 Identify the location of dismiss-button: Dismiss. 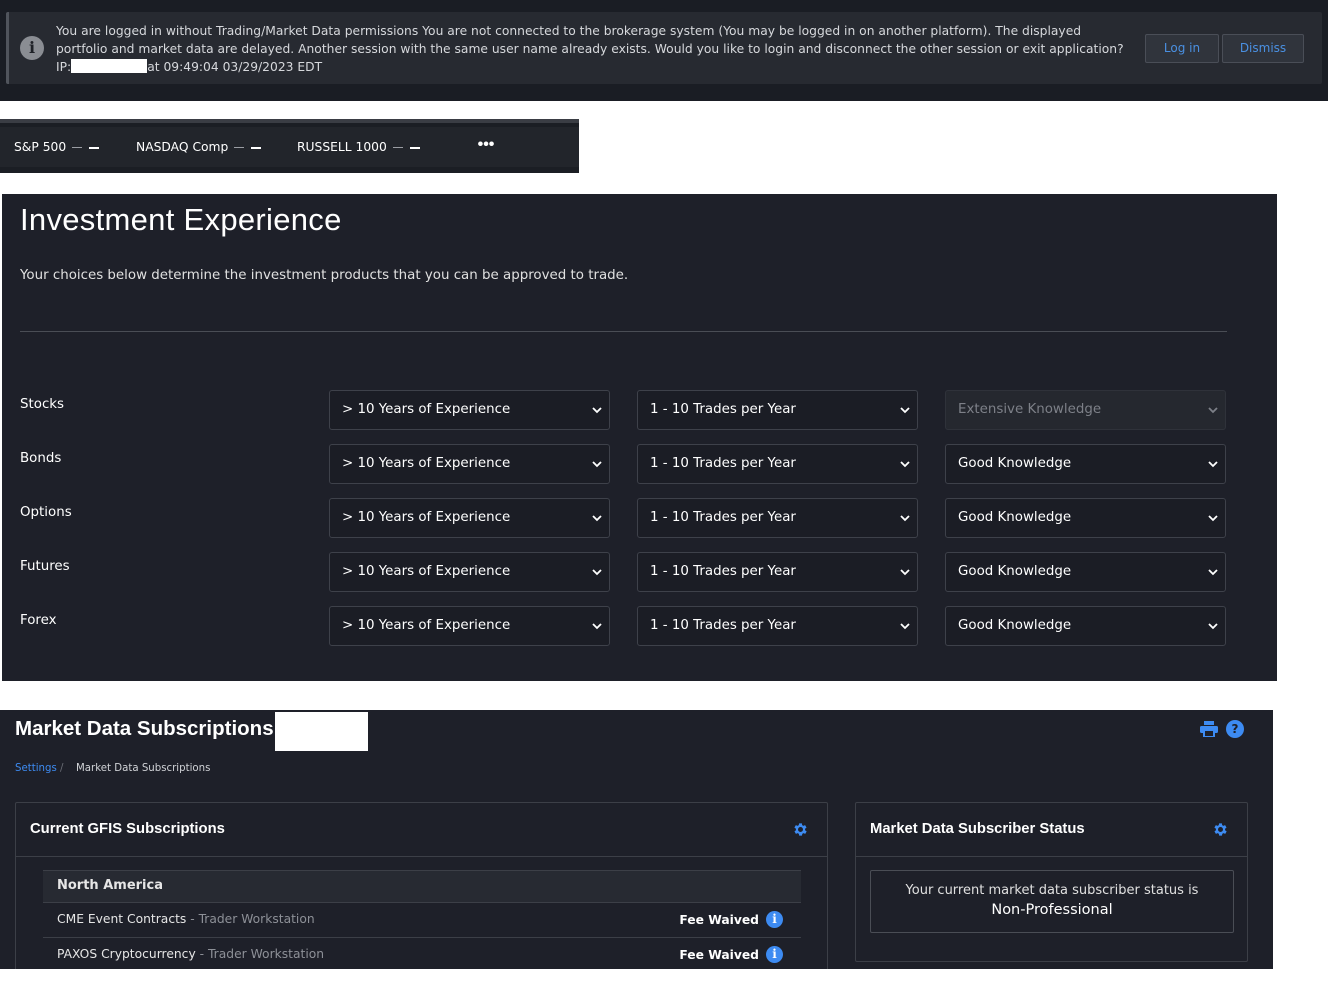
(1263, 48).